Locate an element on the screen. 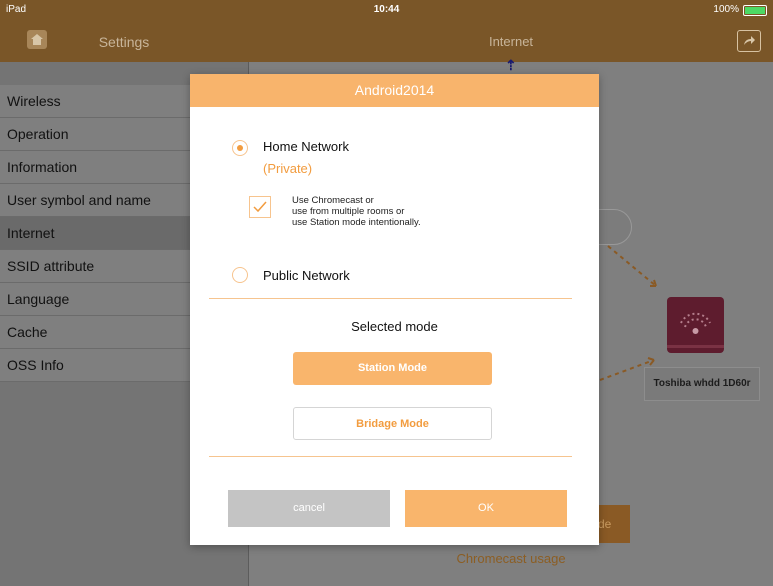  battery-percent: 100% is located at coordinates (726, 9).